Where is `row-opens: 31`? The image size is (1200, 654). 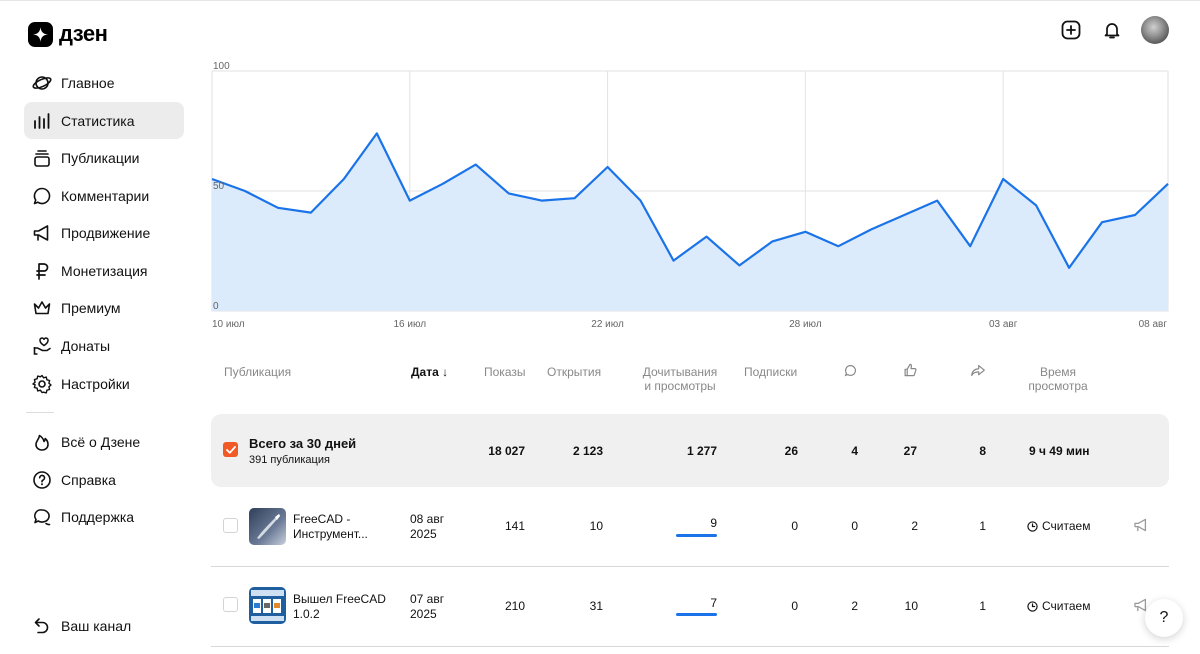
row-opens: 31 is located at coordinates (596, 606).